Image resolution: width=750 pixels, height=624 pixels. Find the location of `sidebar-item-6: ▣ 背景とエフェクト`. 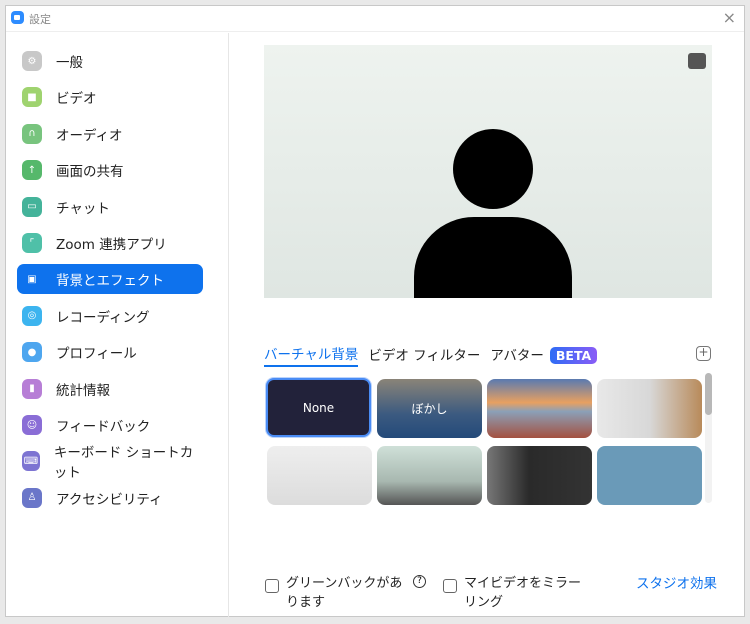

sidebar-item-6: ▣ 背景とエフェクト is located at coordinates (110, 279).